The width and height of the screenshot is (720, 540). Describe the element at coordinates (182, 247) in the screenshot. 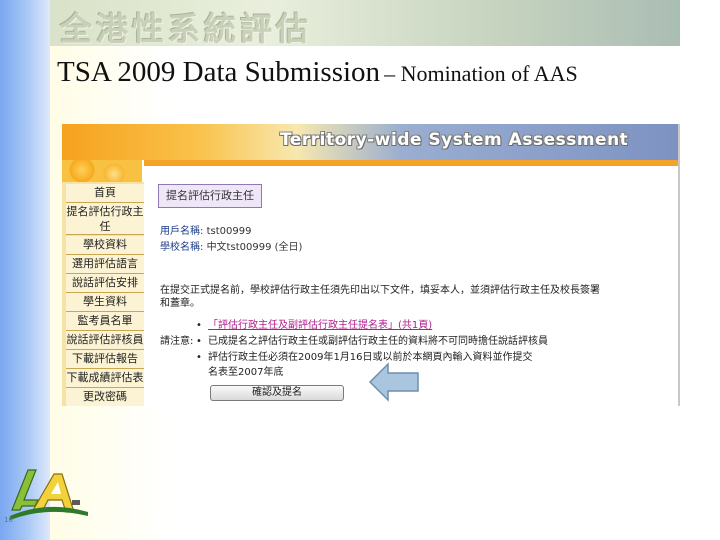

I see `school-label: 學校名稱:` at that location.